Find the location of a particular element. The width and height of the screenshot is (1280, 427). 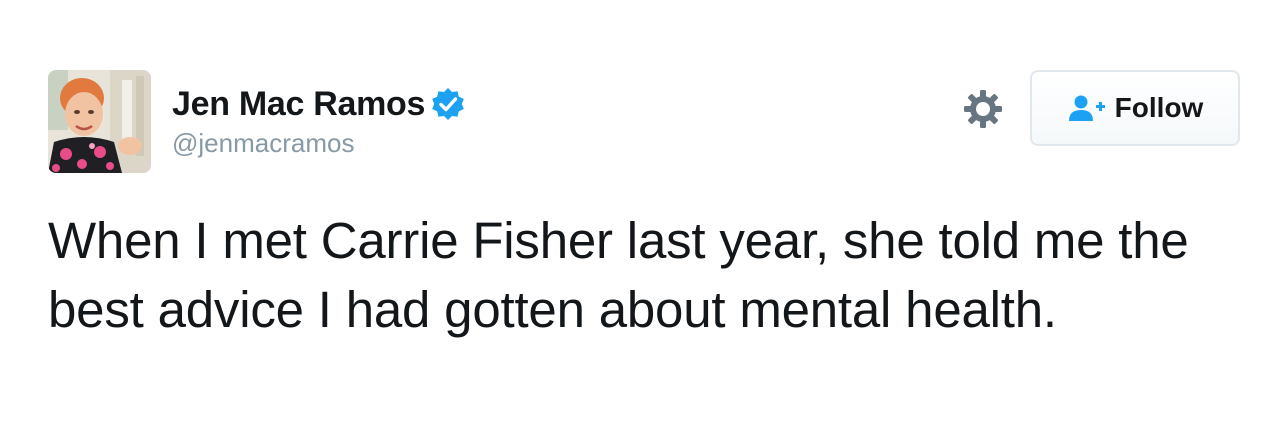

avatar is located at coordinates (99, 121).